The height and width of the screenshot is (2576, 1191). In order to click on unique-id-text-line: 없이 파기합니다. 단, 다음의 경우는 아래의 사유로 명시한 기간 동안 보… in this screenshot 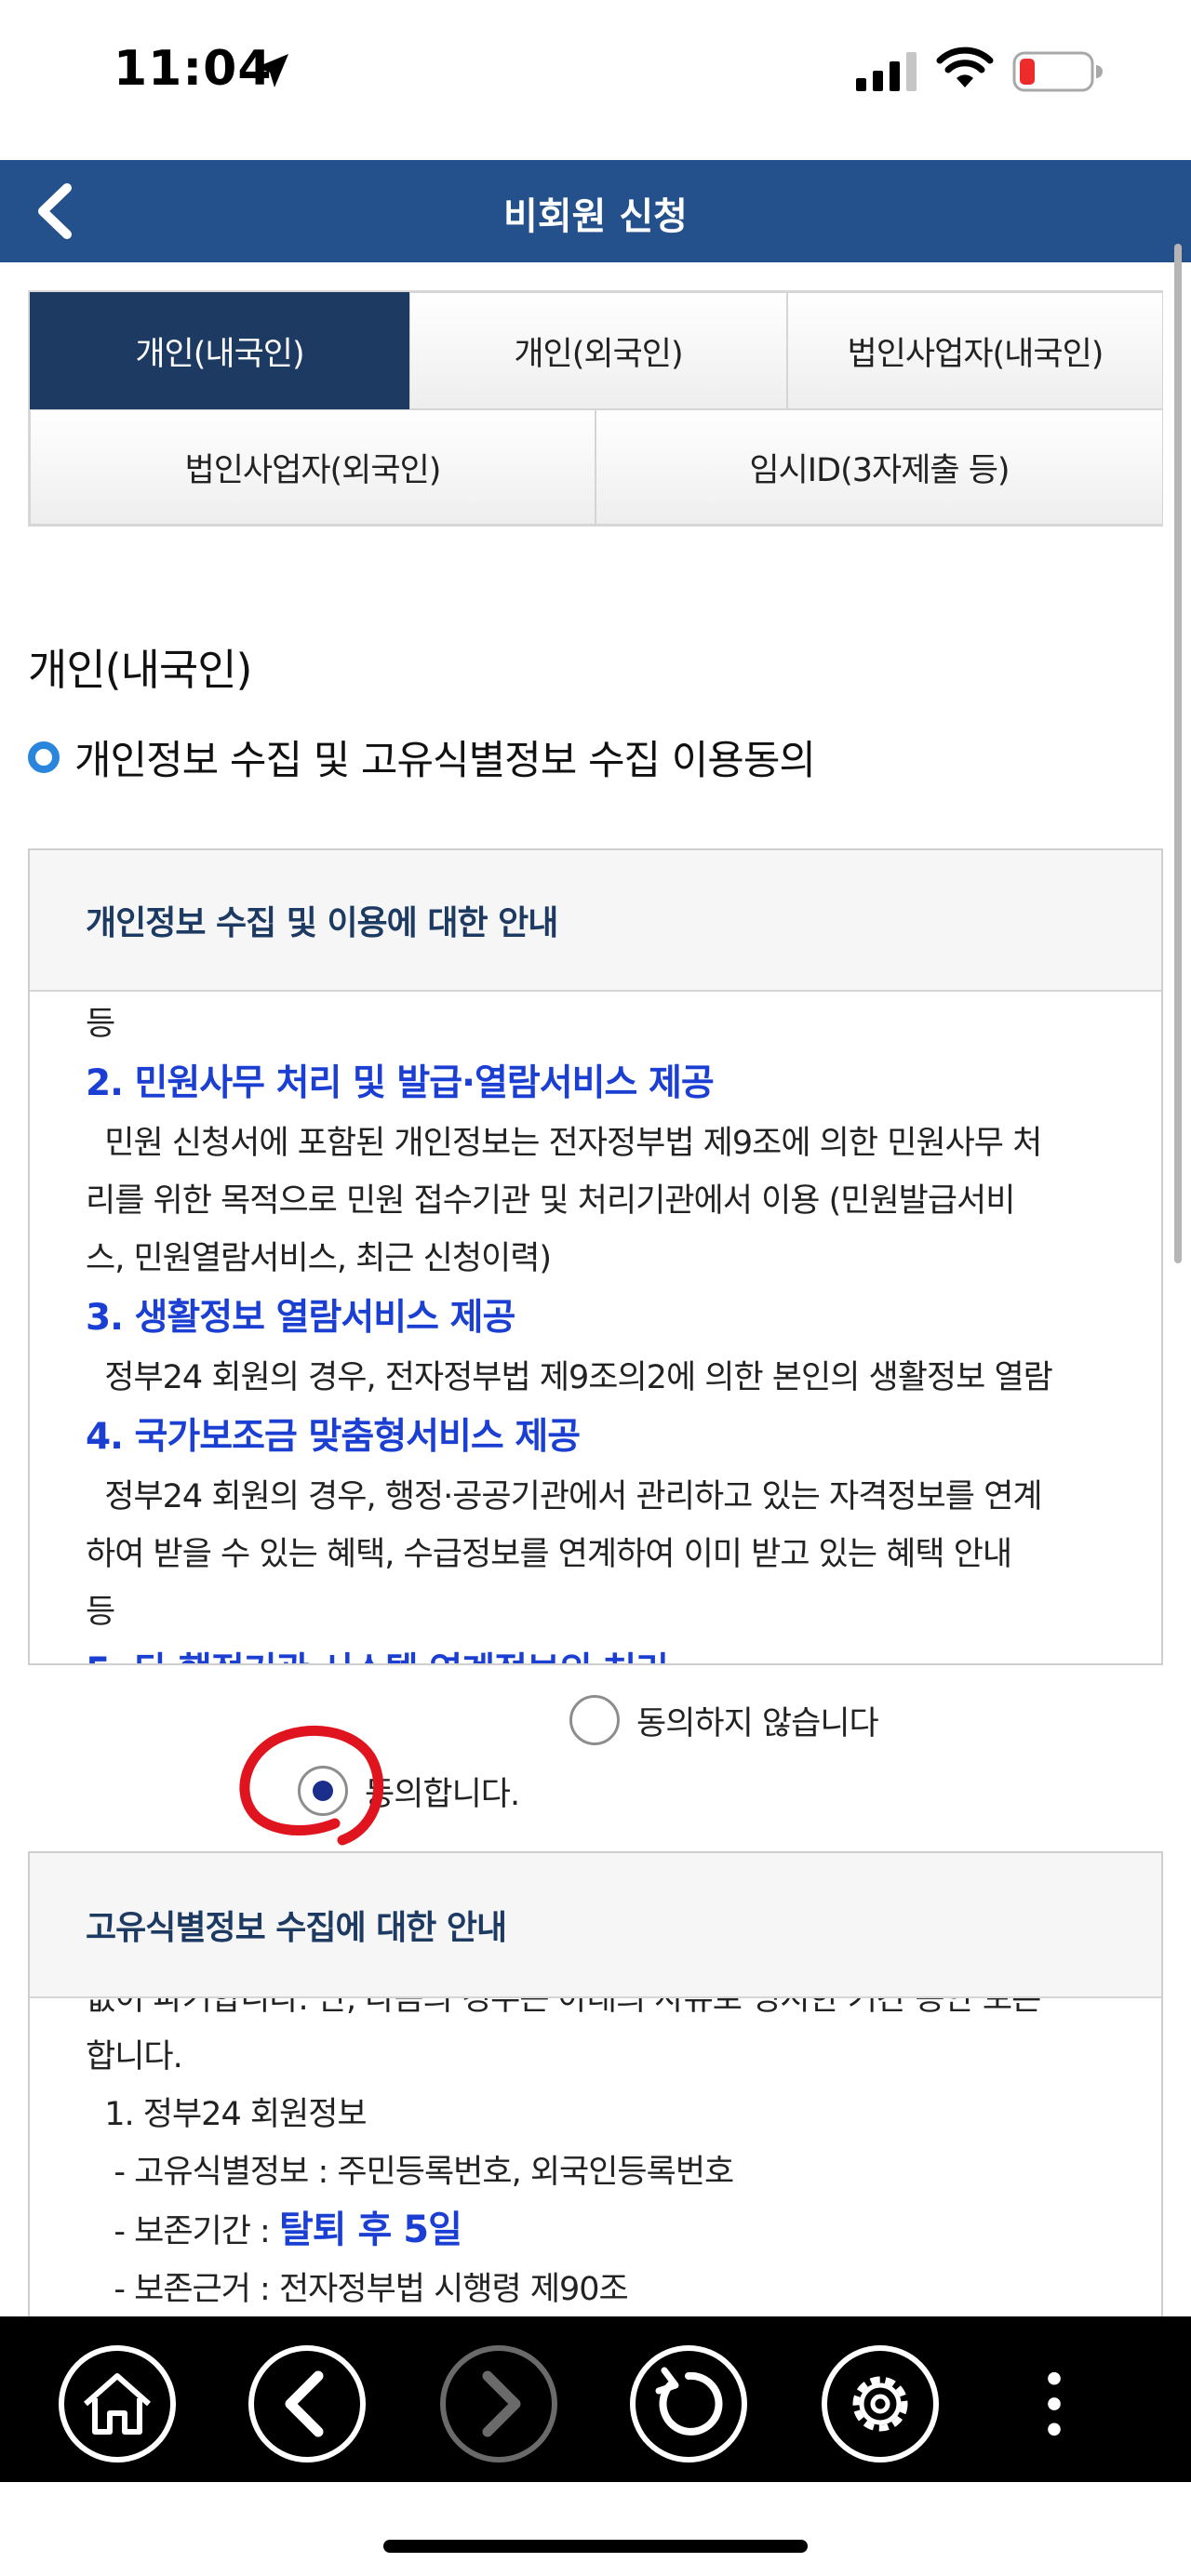, I will do `click(600, 2013)`.